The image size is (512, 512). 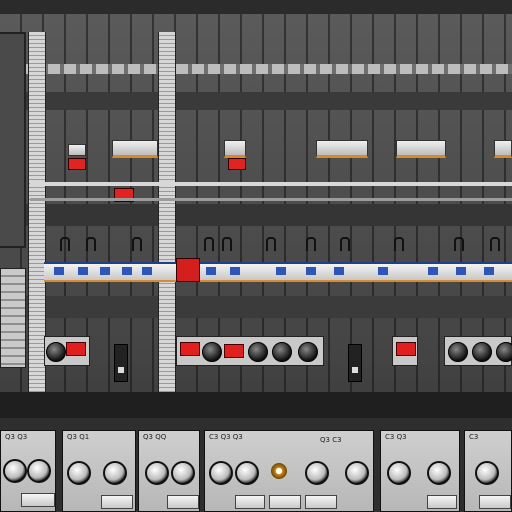 What do you see at coordinates (256, 69) in the screenshot?
I see `upper-rail` at bounding box center [256, 69].